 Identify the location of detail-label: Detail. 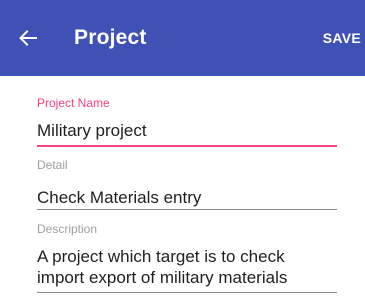
(52, 165).